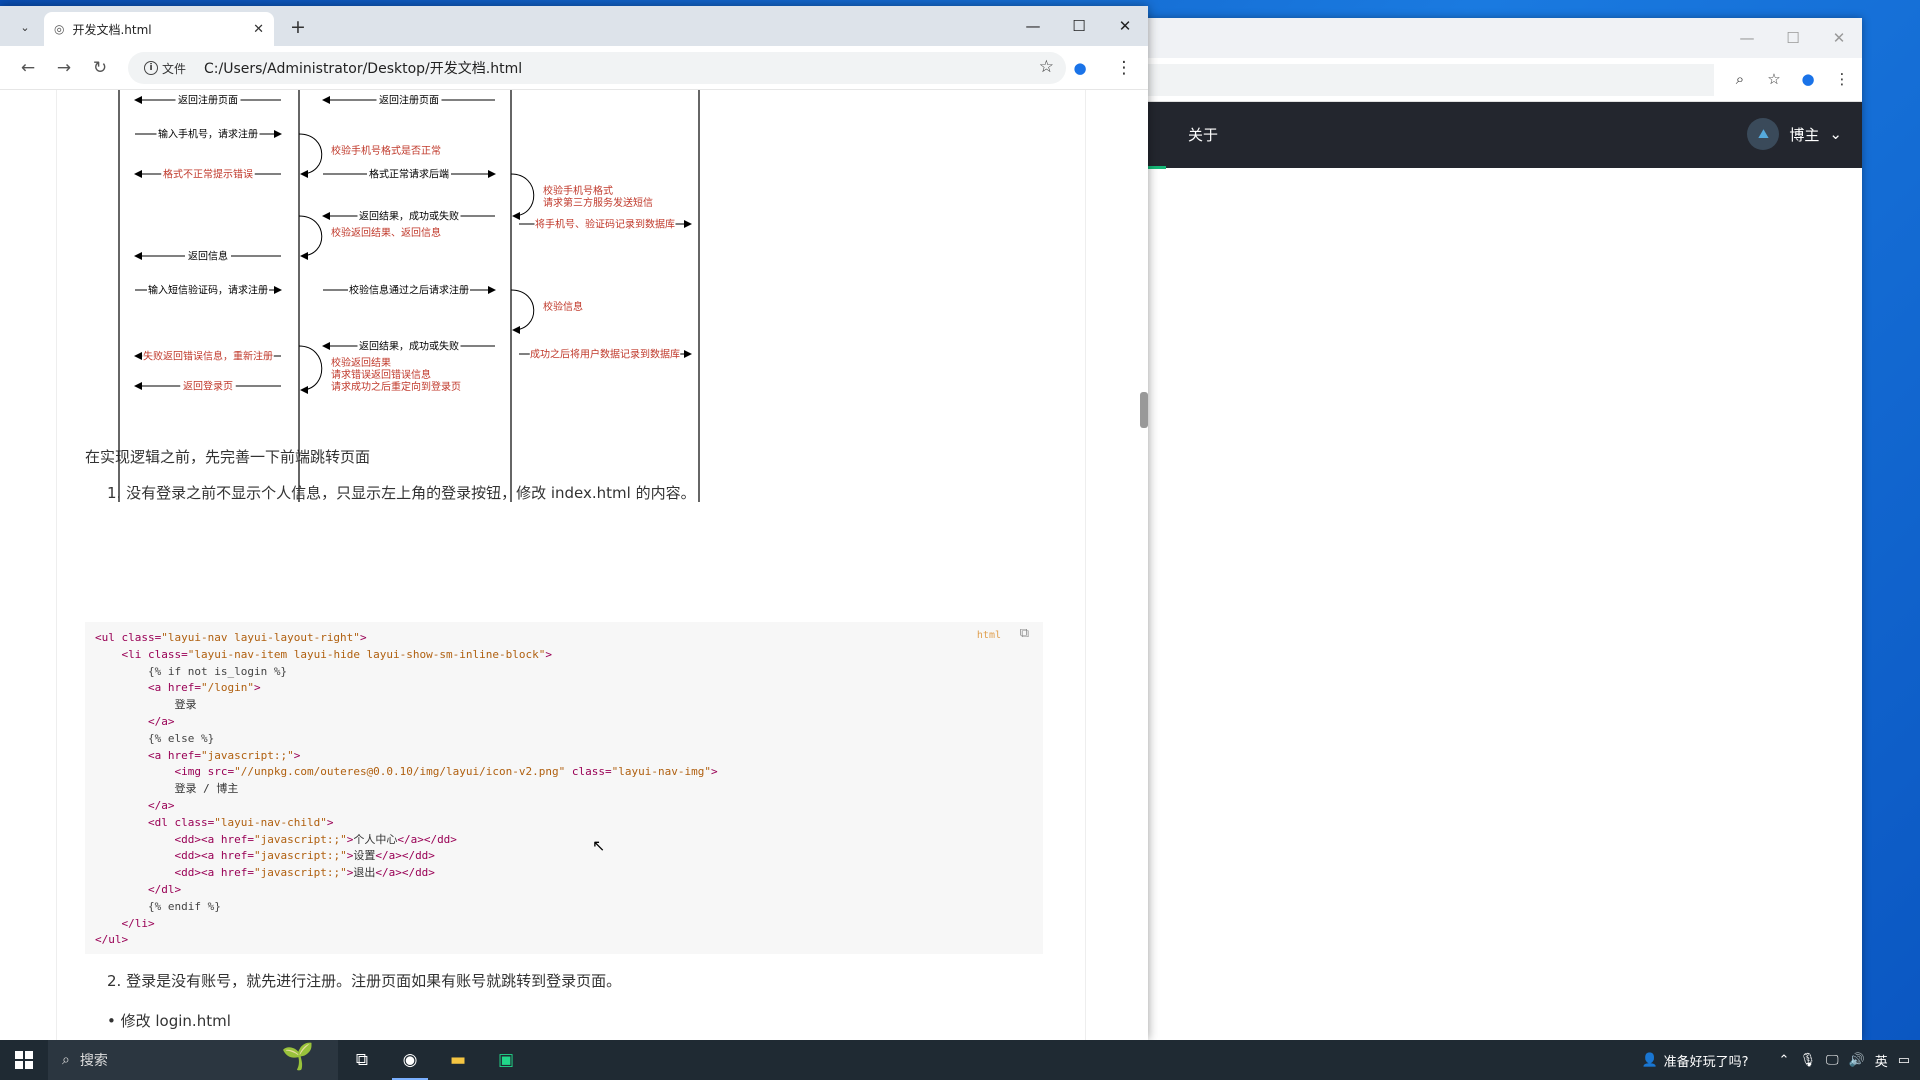 The height and width of the screenshot is (1080, 1920). I want to click on diagram-message-label: 返回登录页, so click(208, 386).